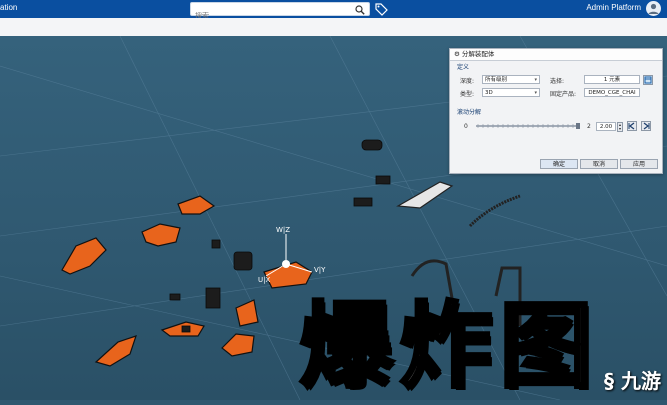  Describe the element at coordinates (478, 54) in the screenshot. I see `dialog-title: 分解装配体` at that location.